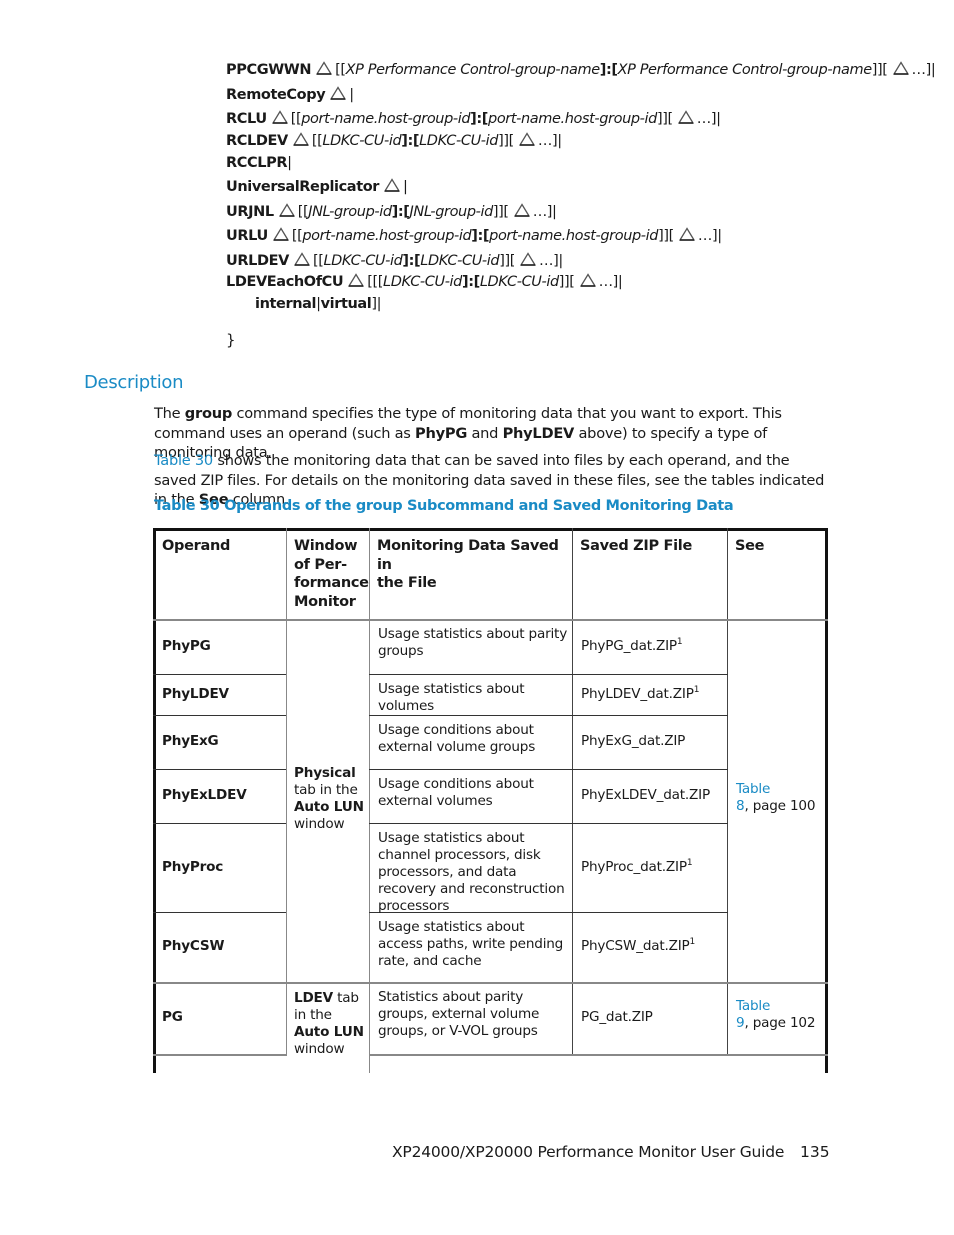  I want to click on syntax-arg: JNL-group-id, so click(350, 211).